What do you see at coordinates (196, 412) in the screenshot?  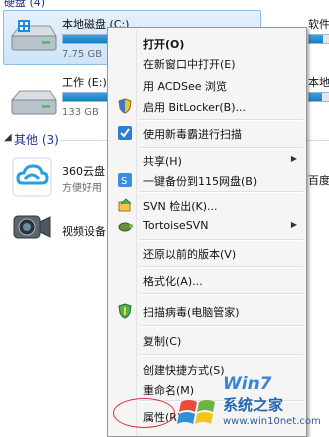 I see `windows-logo-icon` at bounding box center [196, 412].